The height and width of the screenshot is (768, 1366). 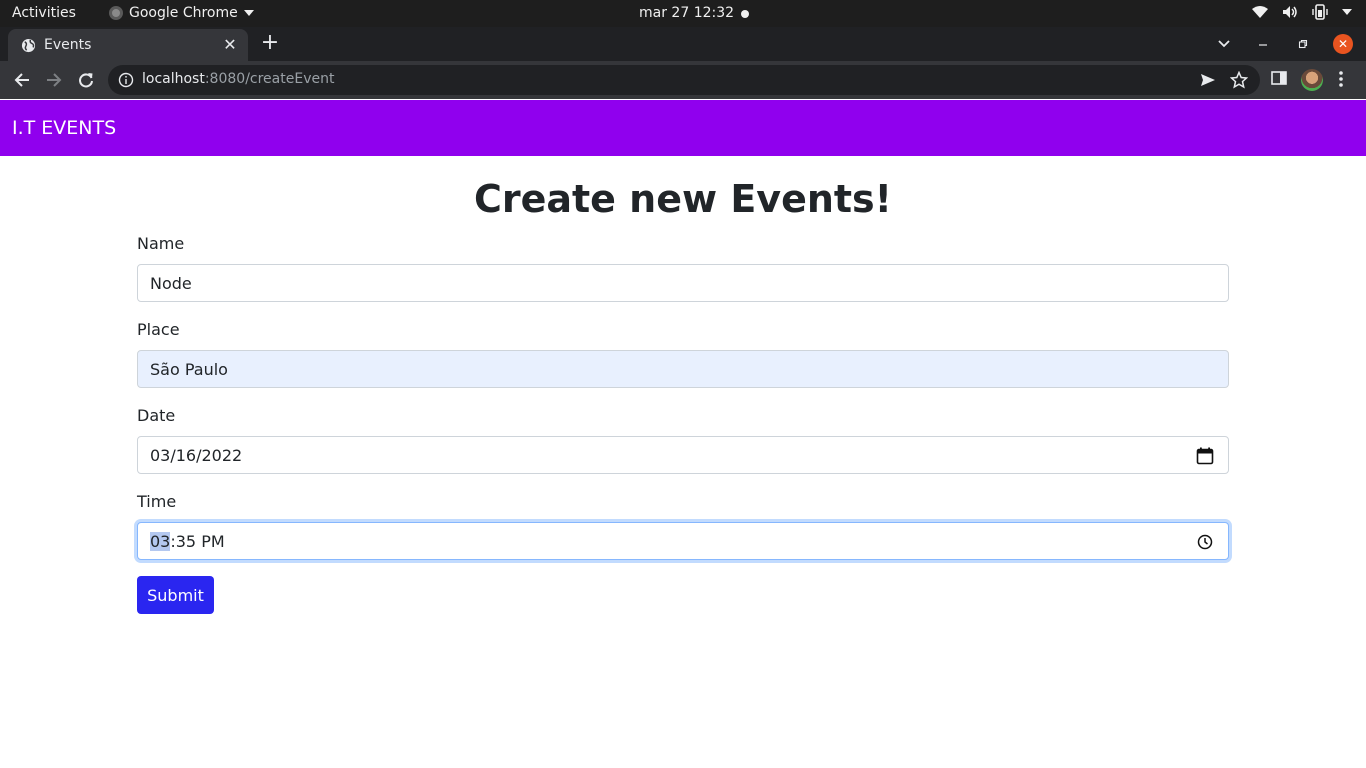 I want to click on send-icon, so click(x=1208, y=80).